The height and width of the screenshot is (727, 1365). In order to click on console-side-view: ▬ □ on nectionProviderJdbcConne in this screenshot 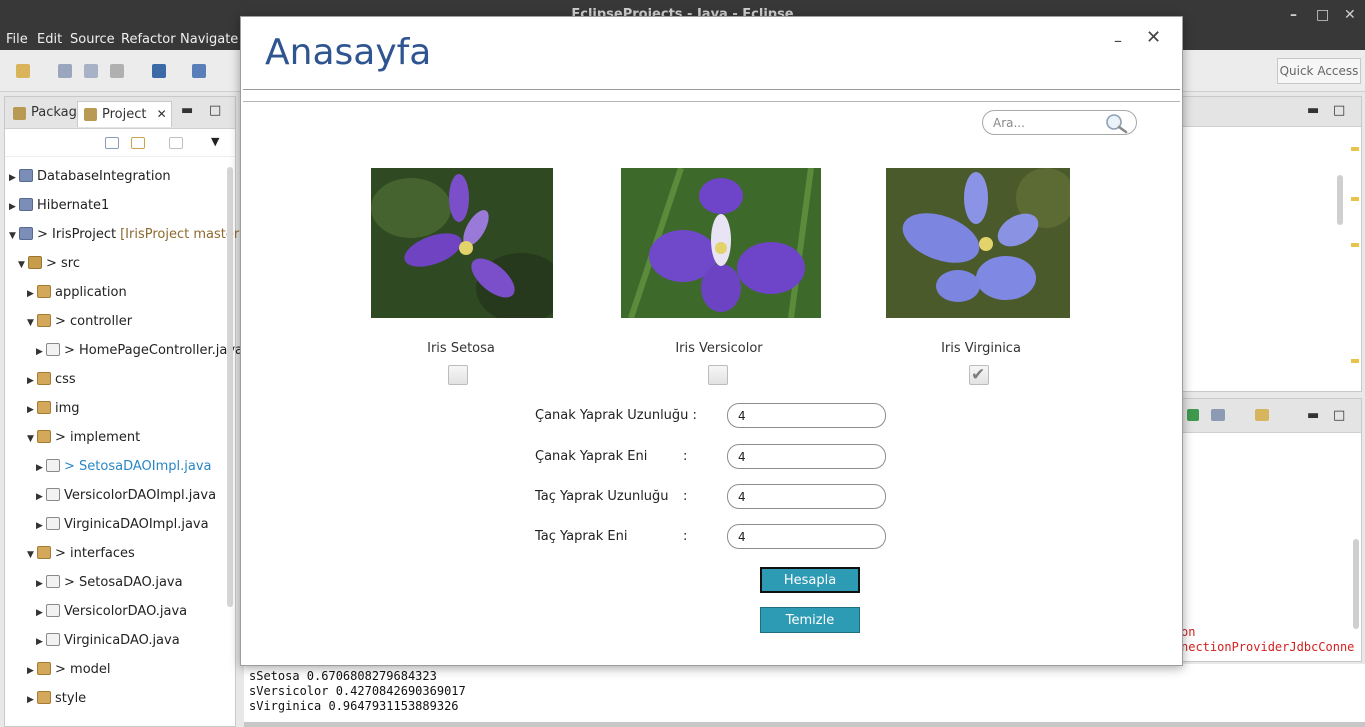, I will do `click(1271, 530)`.